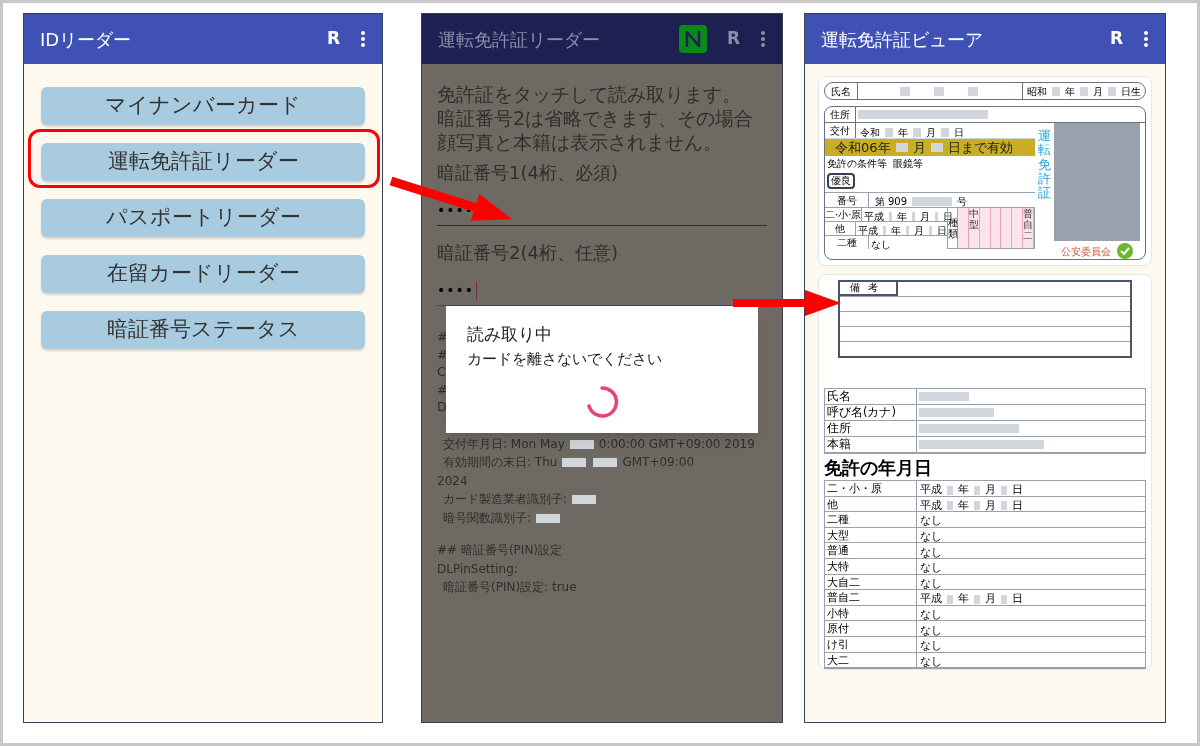 Image resolution: width=1200 pixels, height=746 pixels. I want to click on table-cell: 二・小・原, so click(871, 488).